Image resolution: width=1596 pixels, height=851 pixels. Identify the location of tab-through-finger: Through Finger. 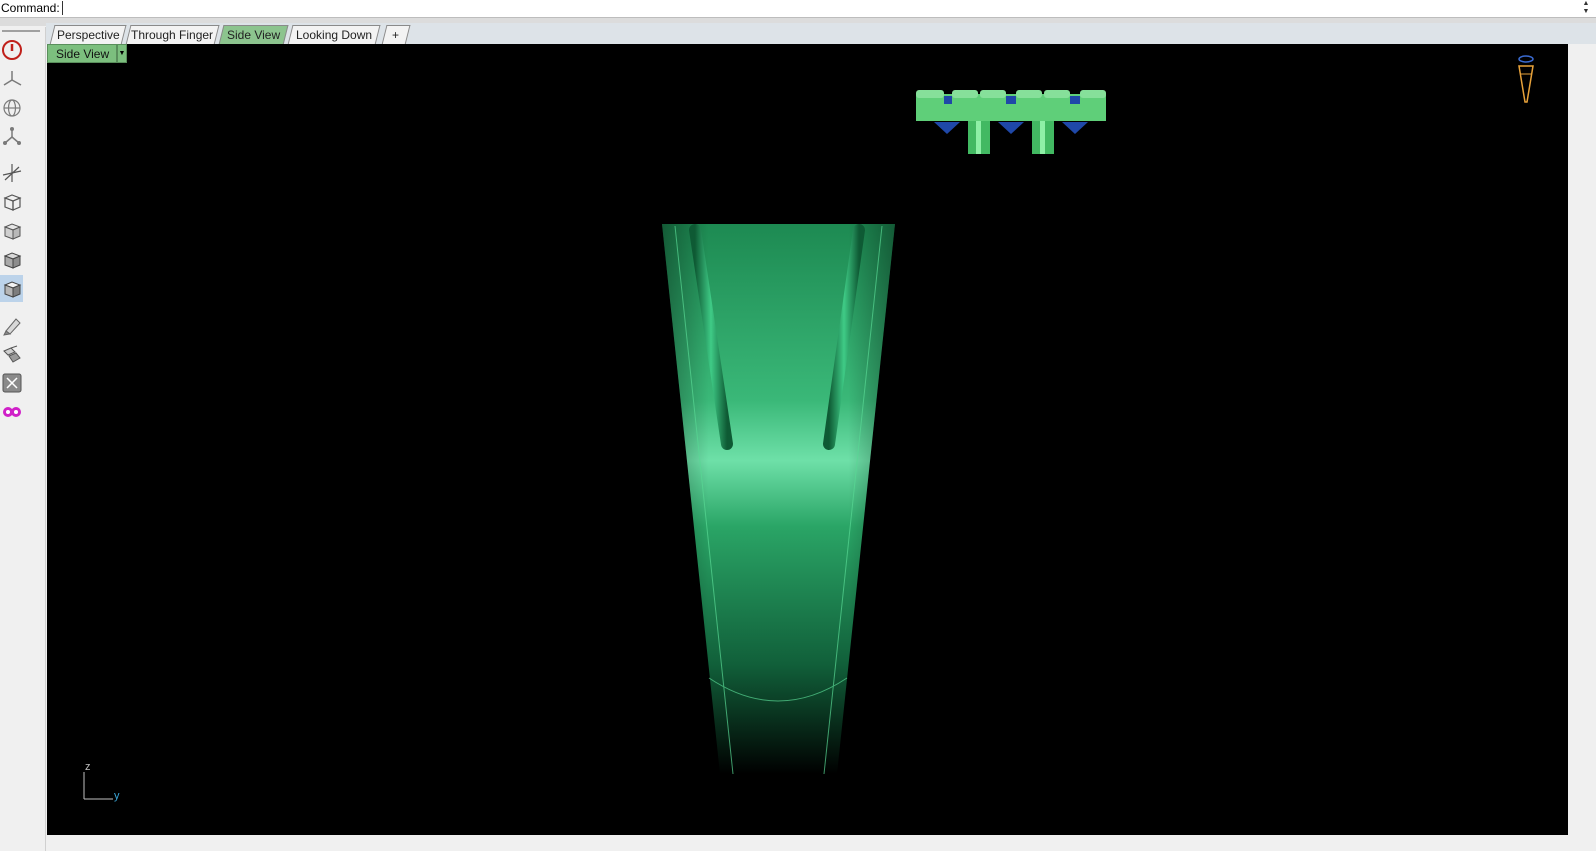
(172, 35).